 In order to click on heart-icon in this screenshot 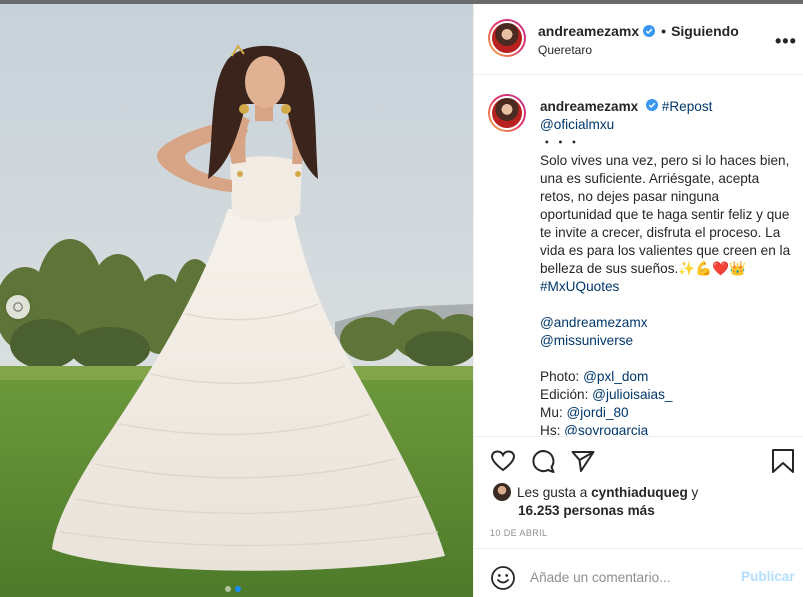, I will do `click(503, 461)`.